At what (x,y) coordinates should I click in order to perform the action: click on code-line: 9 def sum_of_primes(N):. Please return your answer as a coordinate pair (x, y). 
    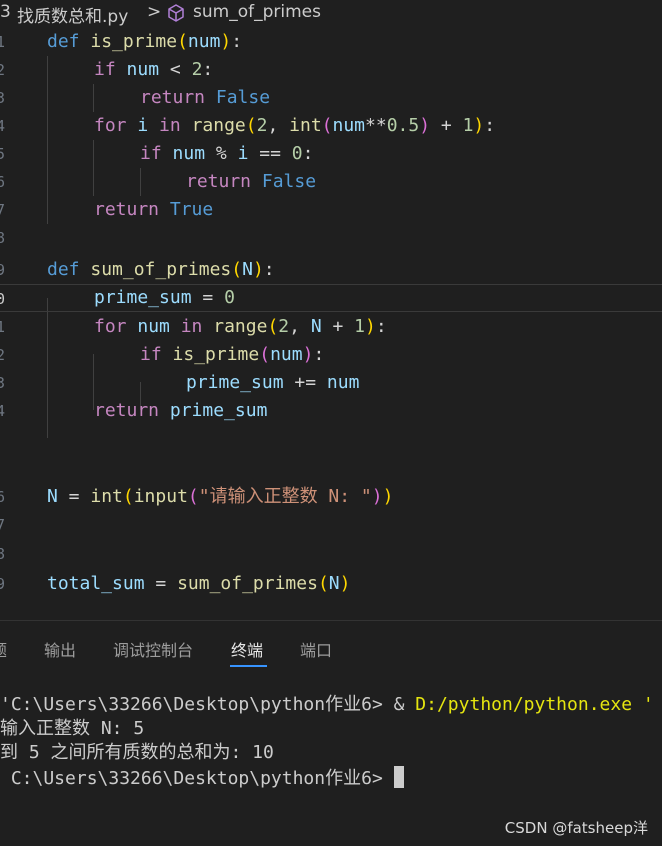
    Looking at the image, I should click on (331, 270).